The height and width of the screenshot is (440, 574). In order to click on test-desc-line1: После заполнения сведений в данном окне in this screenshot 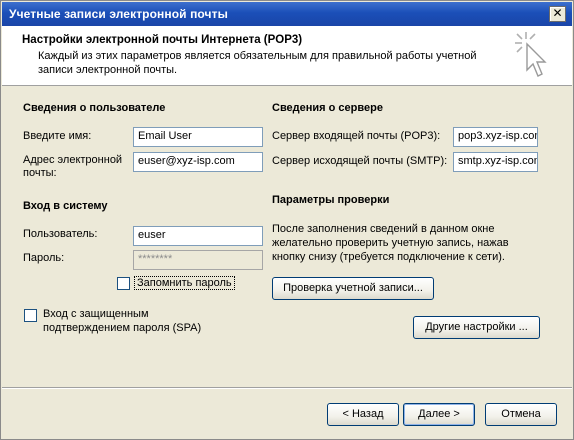, I will do `click(383, 229)`.